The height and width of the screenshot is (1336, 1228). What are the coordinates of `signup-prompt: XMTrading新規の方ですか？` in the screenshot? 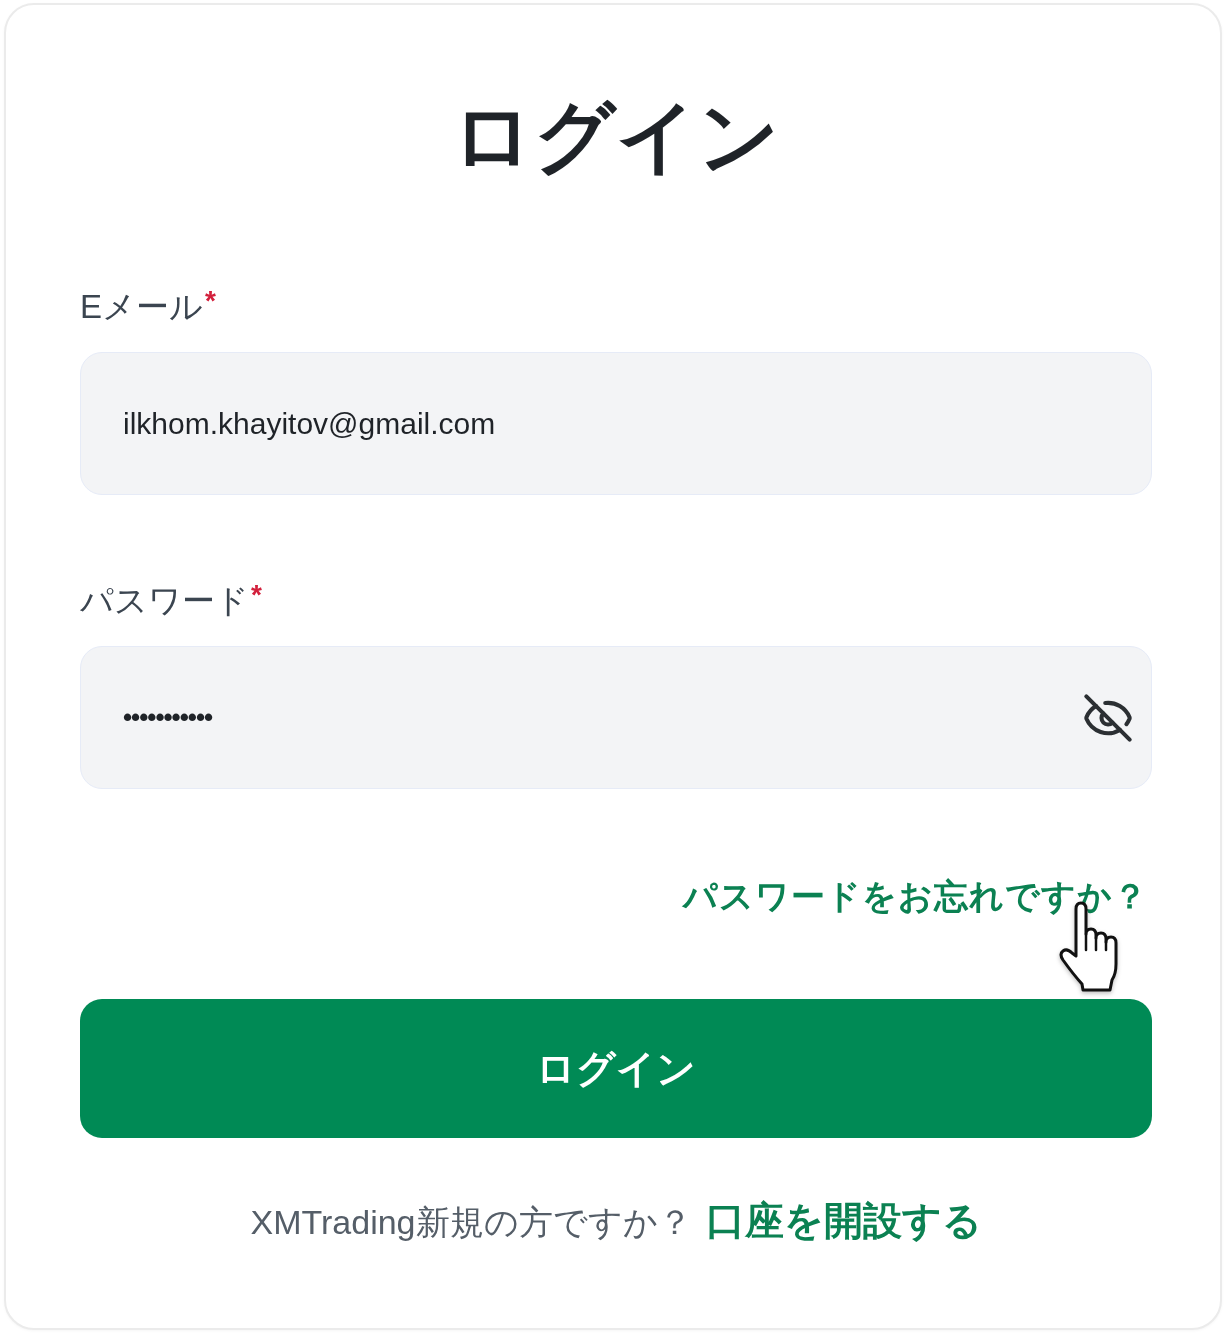 It's located at (471, 1222).